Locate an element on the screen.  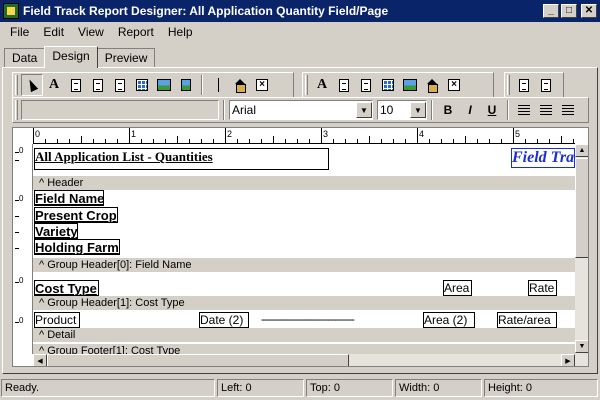
bold-button: B is located at coordinates (448, 110).